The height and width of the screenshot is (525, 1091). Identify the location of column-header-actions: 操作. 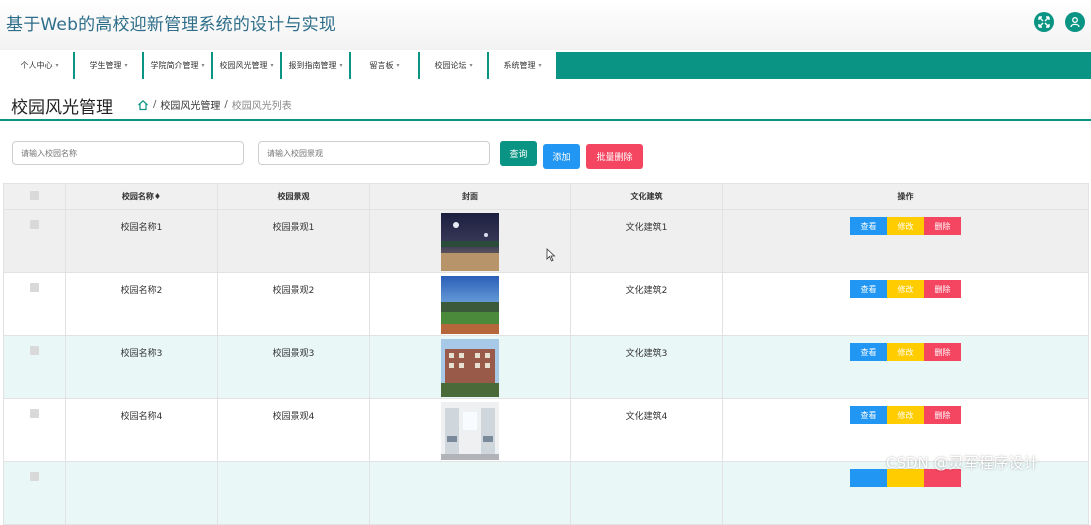
(905, 196).